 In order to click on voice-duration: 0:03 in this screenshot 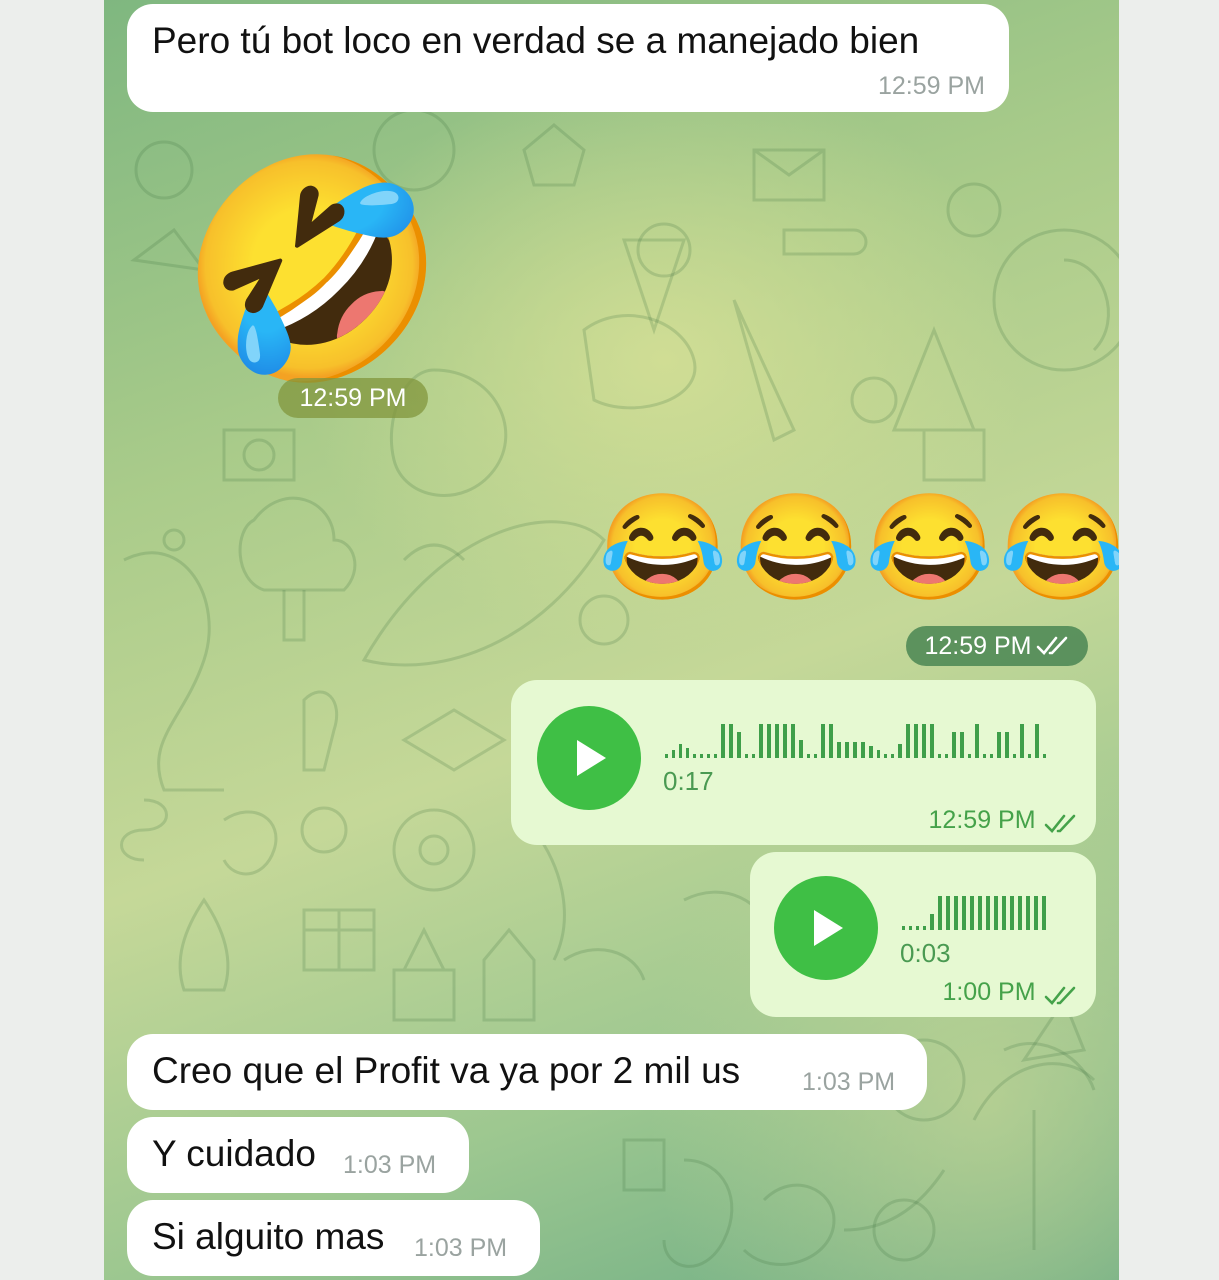, I will do `click(925, 953)`.